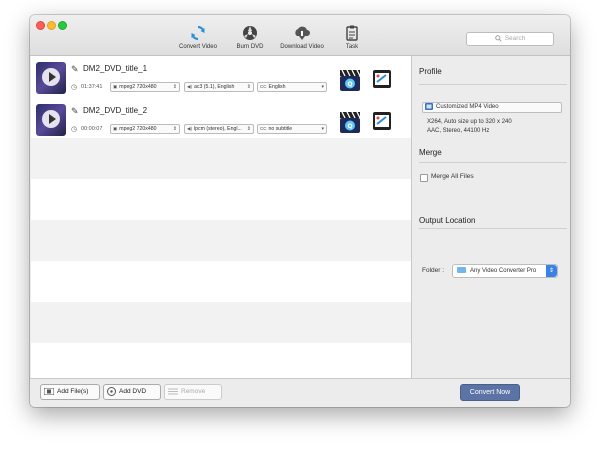  I want to click on toolbar-burn-dvd: Burn DVD, so click(250, 37).